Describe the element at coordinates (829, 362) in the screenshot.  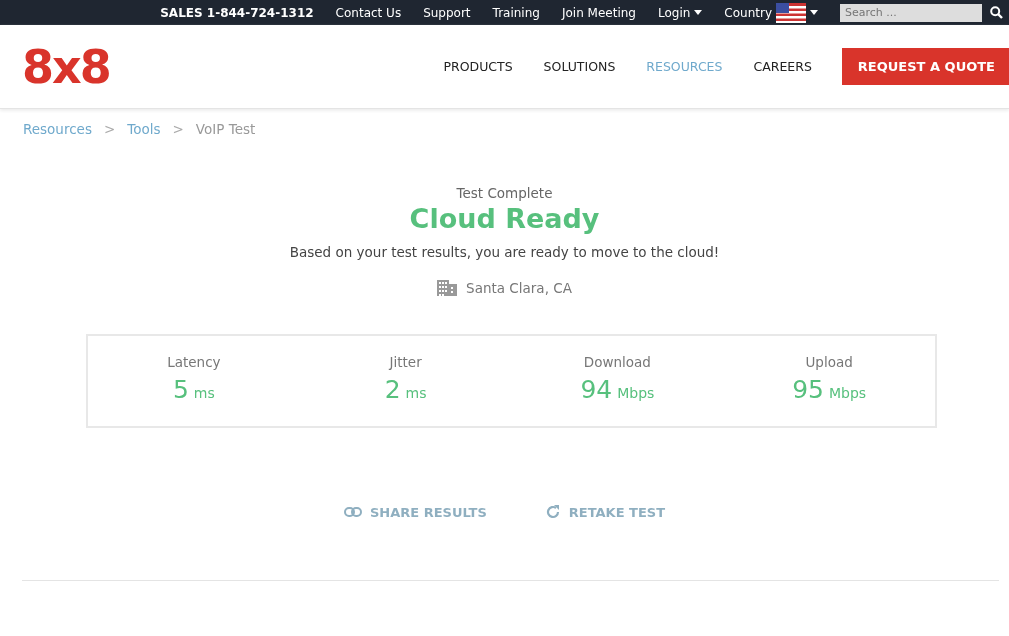
I see `metric-label: Upload` at that location.